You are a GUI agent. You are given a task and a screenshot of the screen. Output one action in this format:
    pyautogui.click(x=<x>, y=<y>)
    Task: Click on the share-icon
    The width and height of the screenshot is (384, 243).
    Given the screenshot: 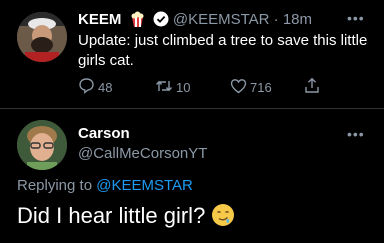 What is the action you would take?
    pyautogui.click(x=313, y=87)
    